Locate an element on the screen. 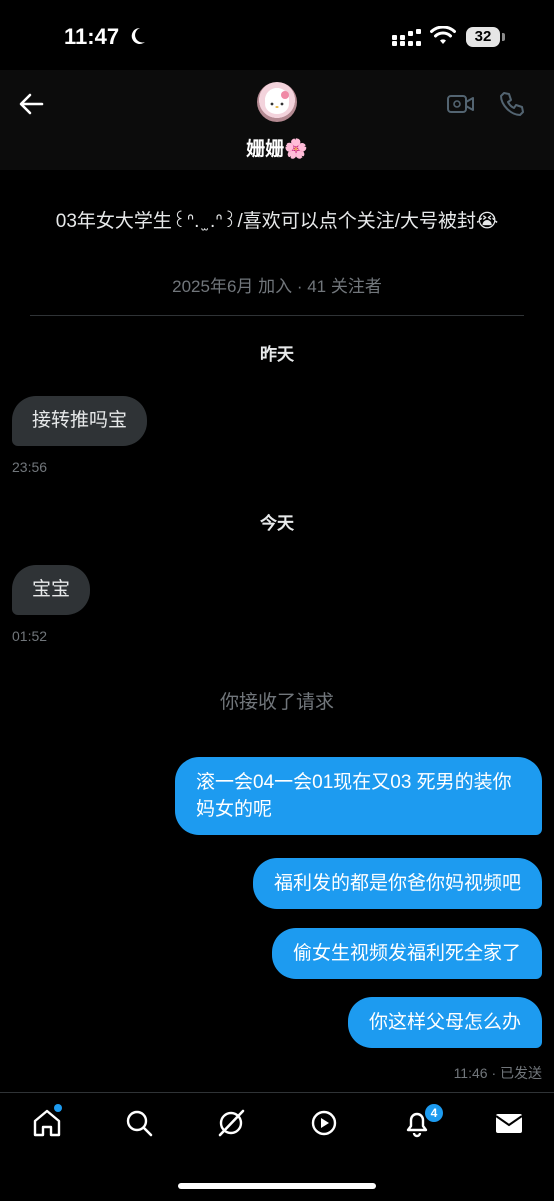 The width and height of the screenshot is (554, 1201). contact-name: 姗姗🌸 is located at coordinates (277, 147).